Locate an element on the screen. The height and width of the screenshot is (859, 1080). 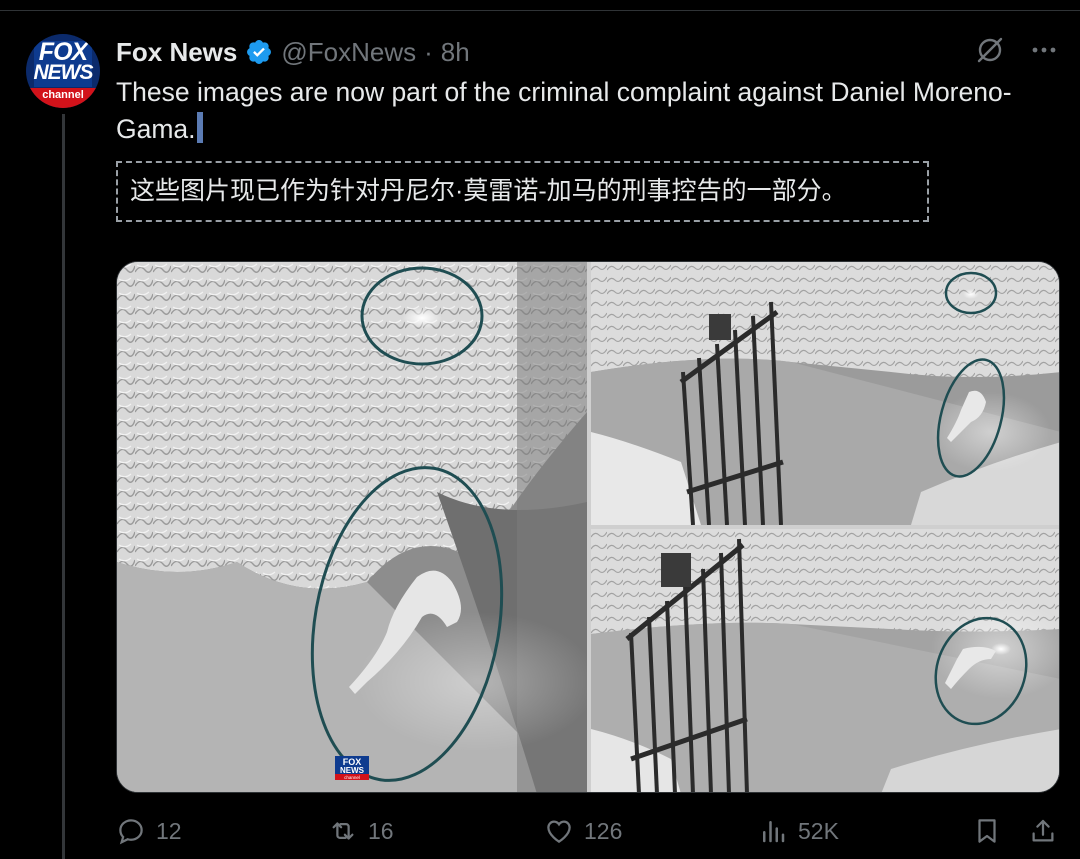
share-button is located at coordinates (1043, 831).